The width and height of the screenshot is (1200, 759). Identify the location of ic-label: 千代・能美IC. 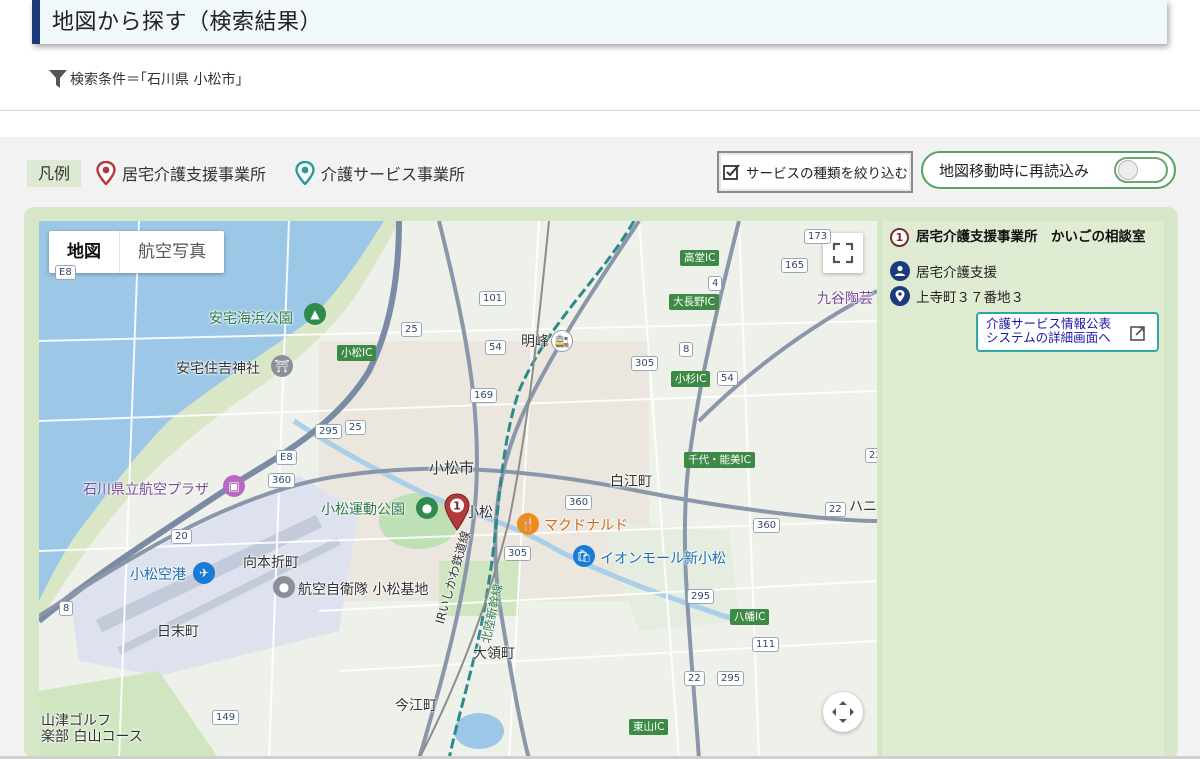
(719, 460).